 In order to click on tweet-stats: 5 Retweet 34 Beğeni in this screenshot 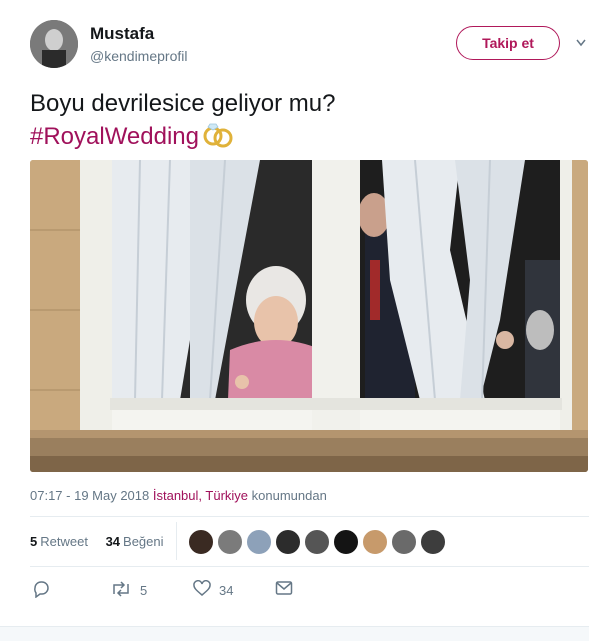, I will do `click(97, 541)`.